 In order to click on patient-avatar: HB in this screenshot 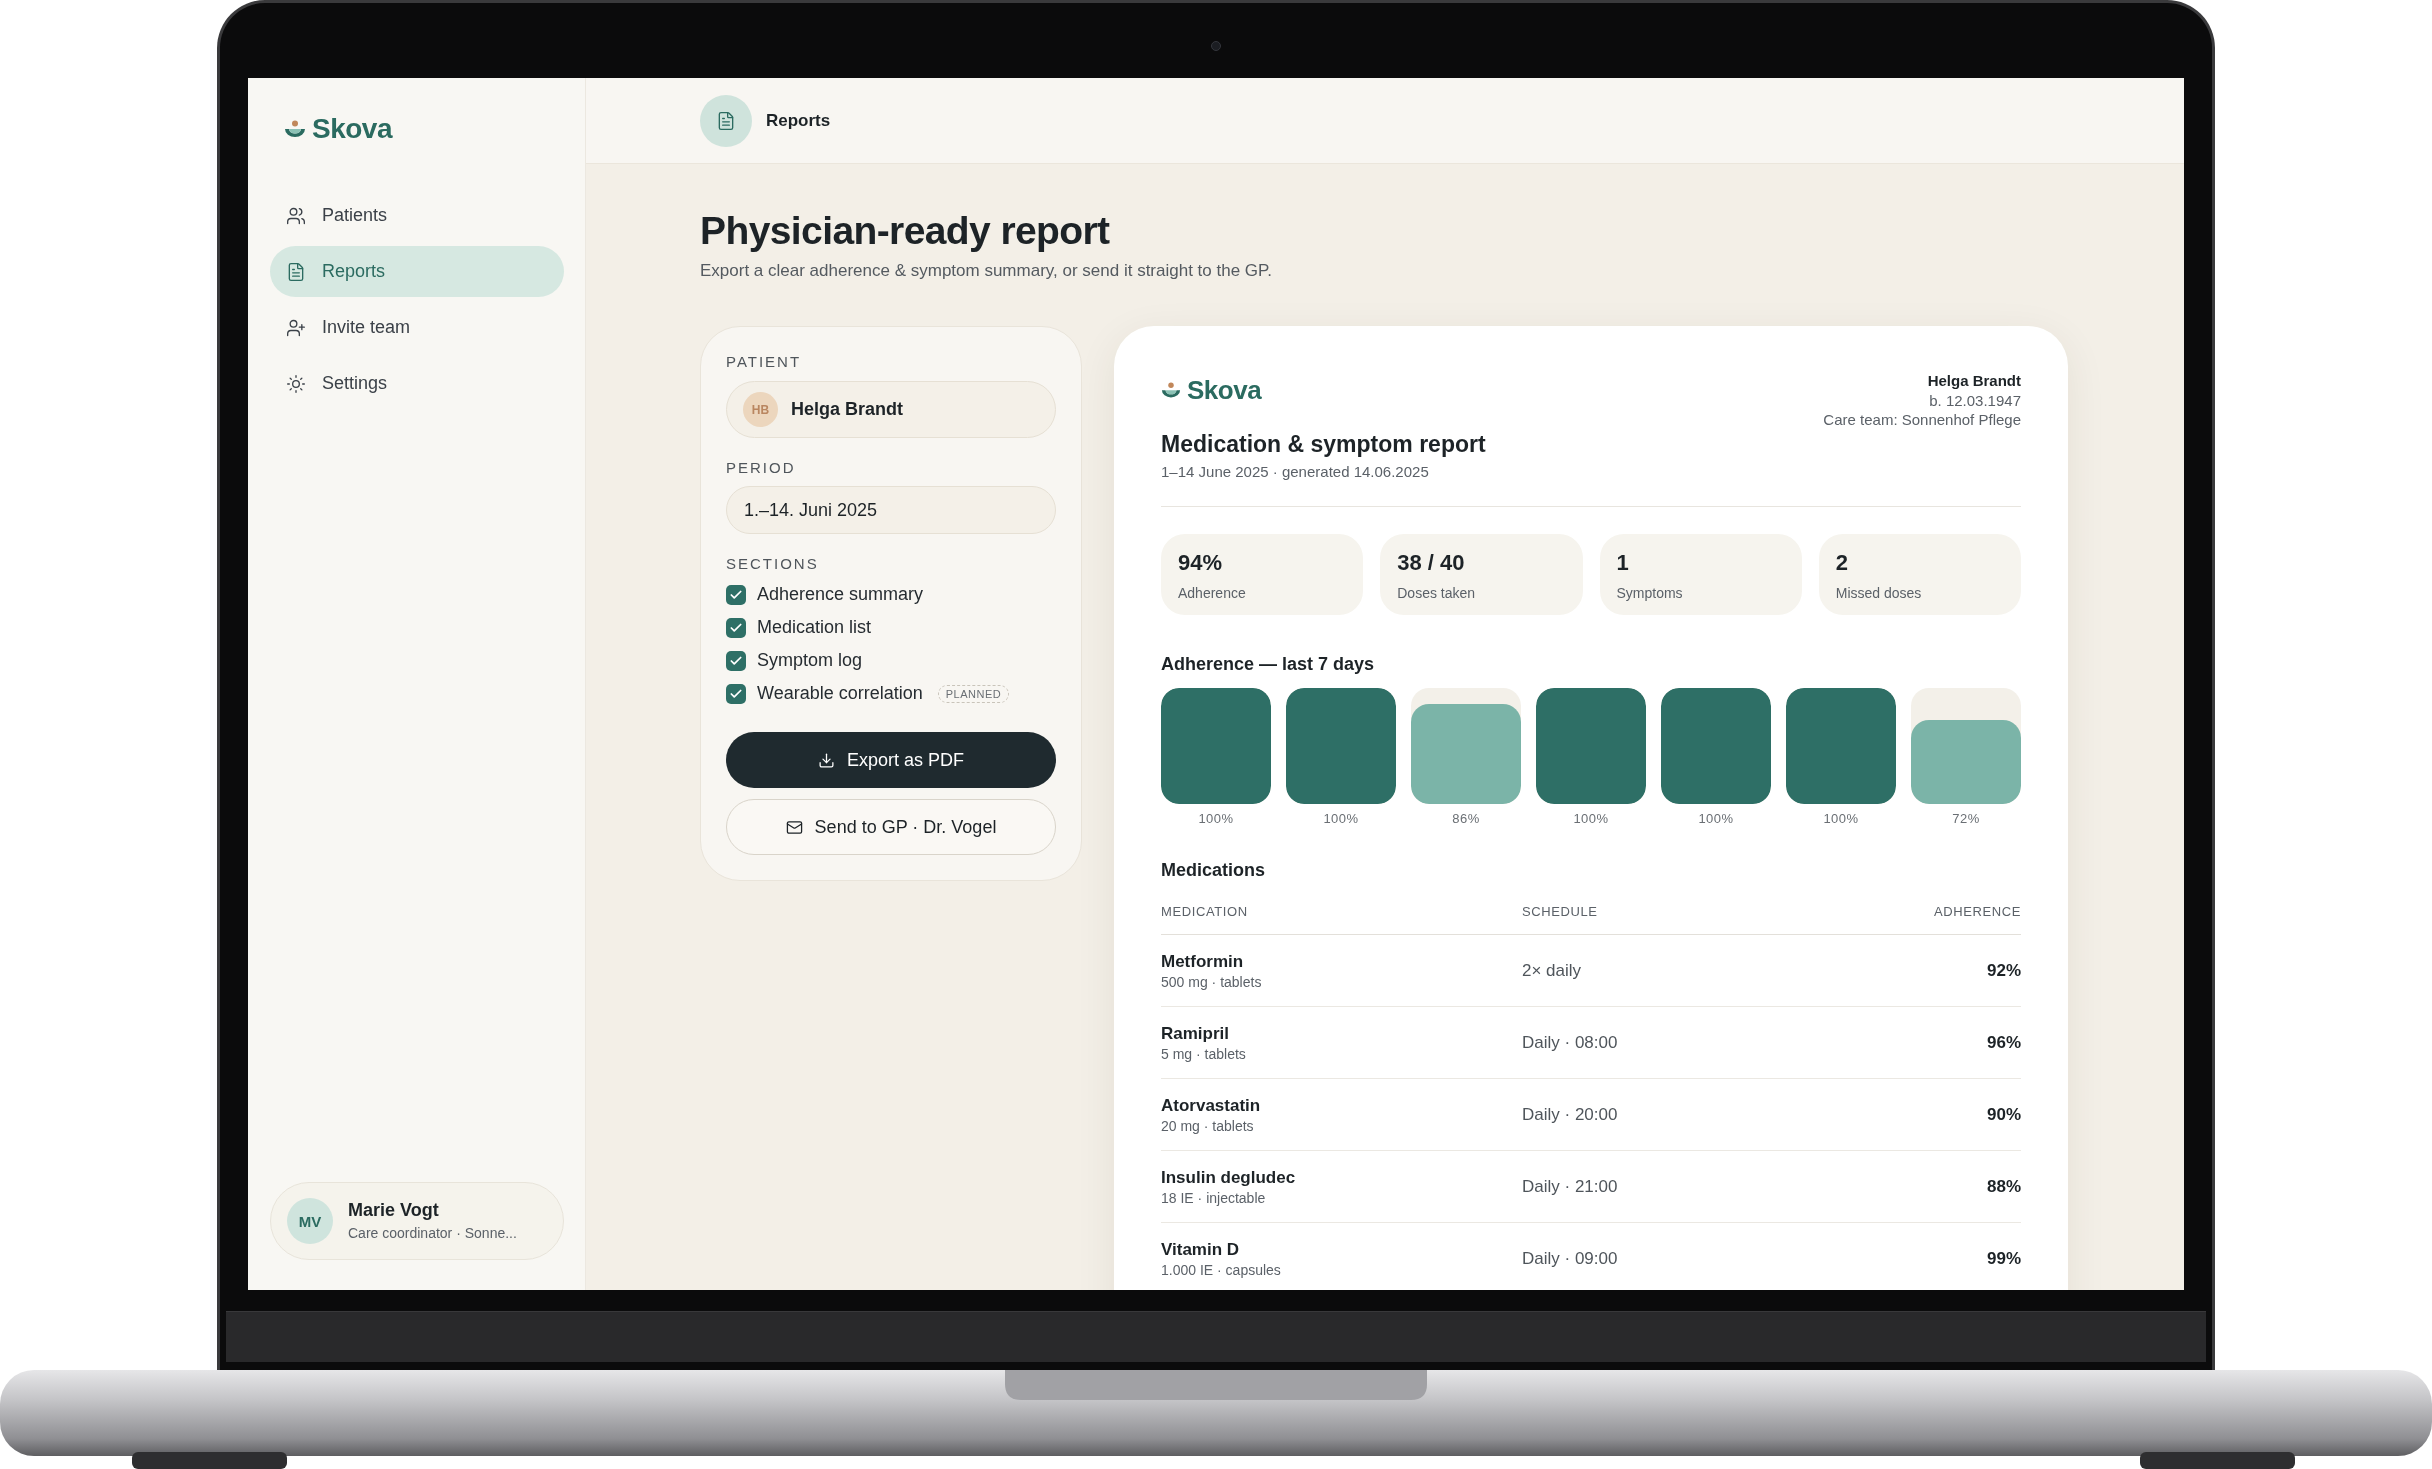, I will do `click(760, 409)`.